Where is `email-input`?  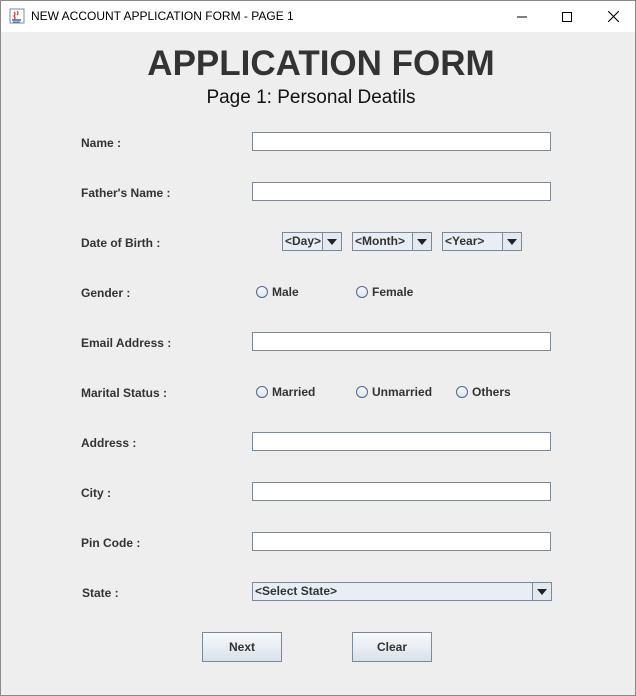
email-input is located at coordinates (401, 341).